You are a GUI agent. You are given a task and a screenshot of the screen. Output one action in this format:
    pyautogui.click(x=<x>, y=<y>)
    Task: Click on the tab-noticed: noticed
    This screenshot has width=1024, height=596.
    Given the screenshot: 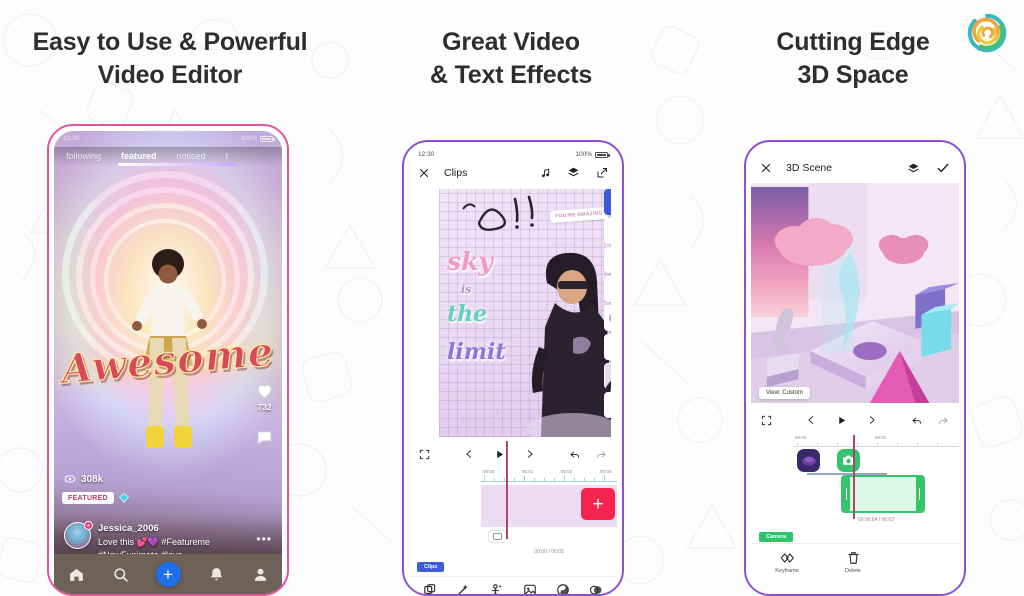 What is the action you would take?
    pyautogui.click(x=191, y=156)
    